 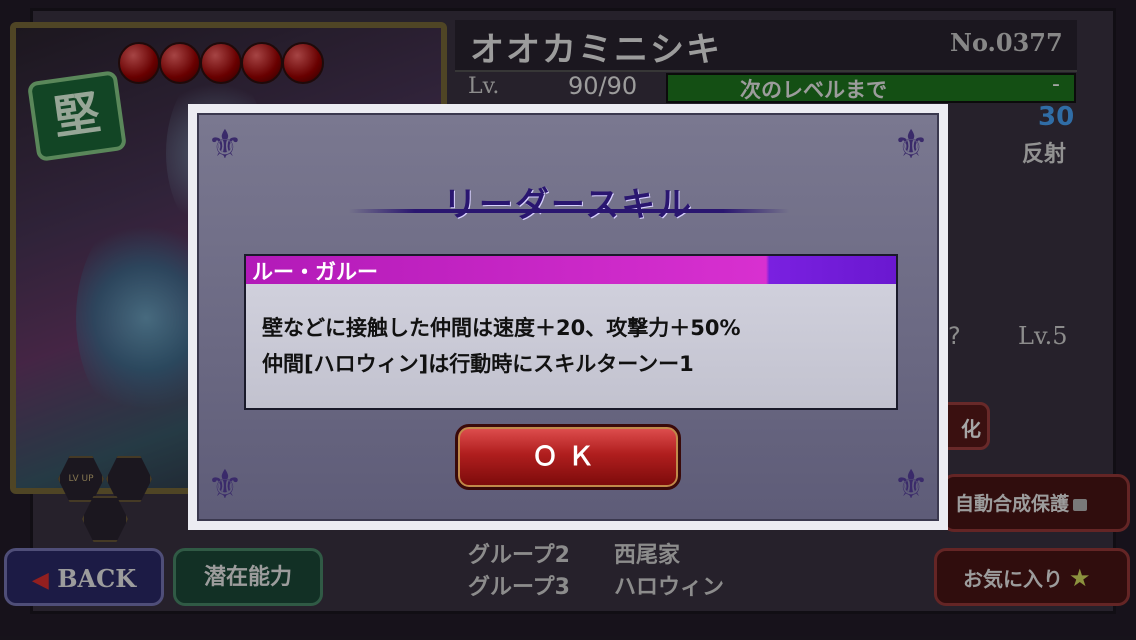 What do you see at coordinates (569, 211) in the screenshot?
I see `title-divider` at bounding box center [569, 211].